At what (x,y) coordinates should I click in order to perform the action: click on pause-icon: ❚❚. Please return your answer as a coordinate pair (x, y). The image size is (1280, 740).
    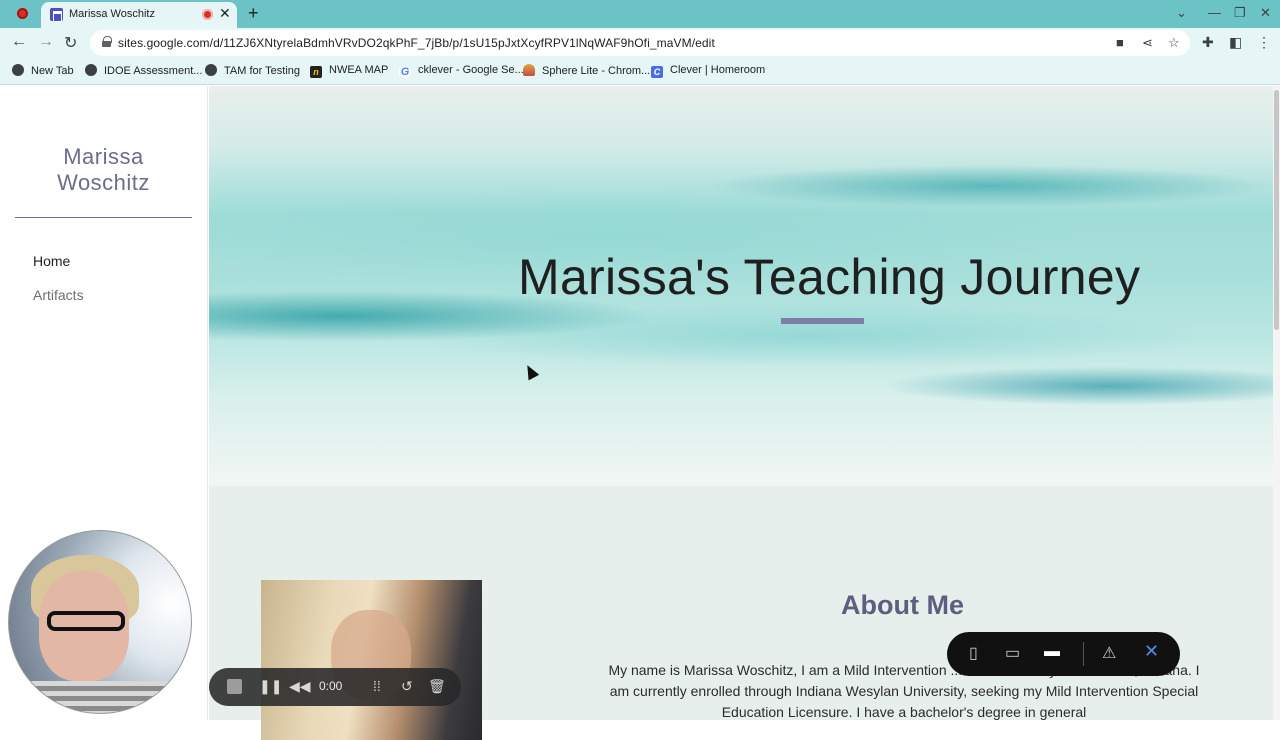
    Looking at the image, I should click on (270, 686).